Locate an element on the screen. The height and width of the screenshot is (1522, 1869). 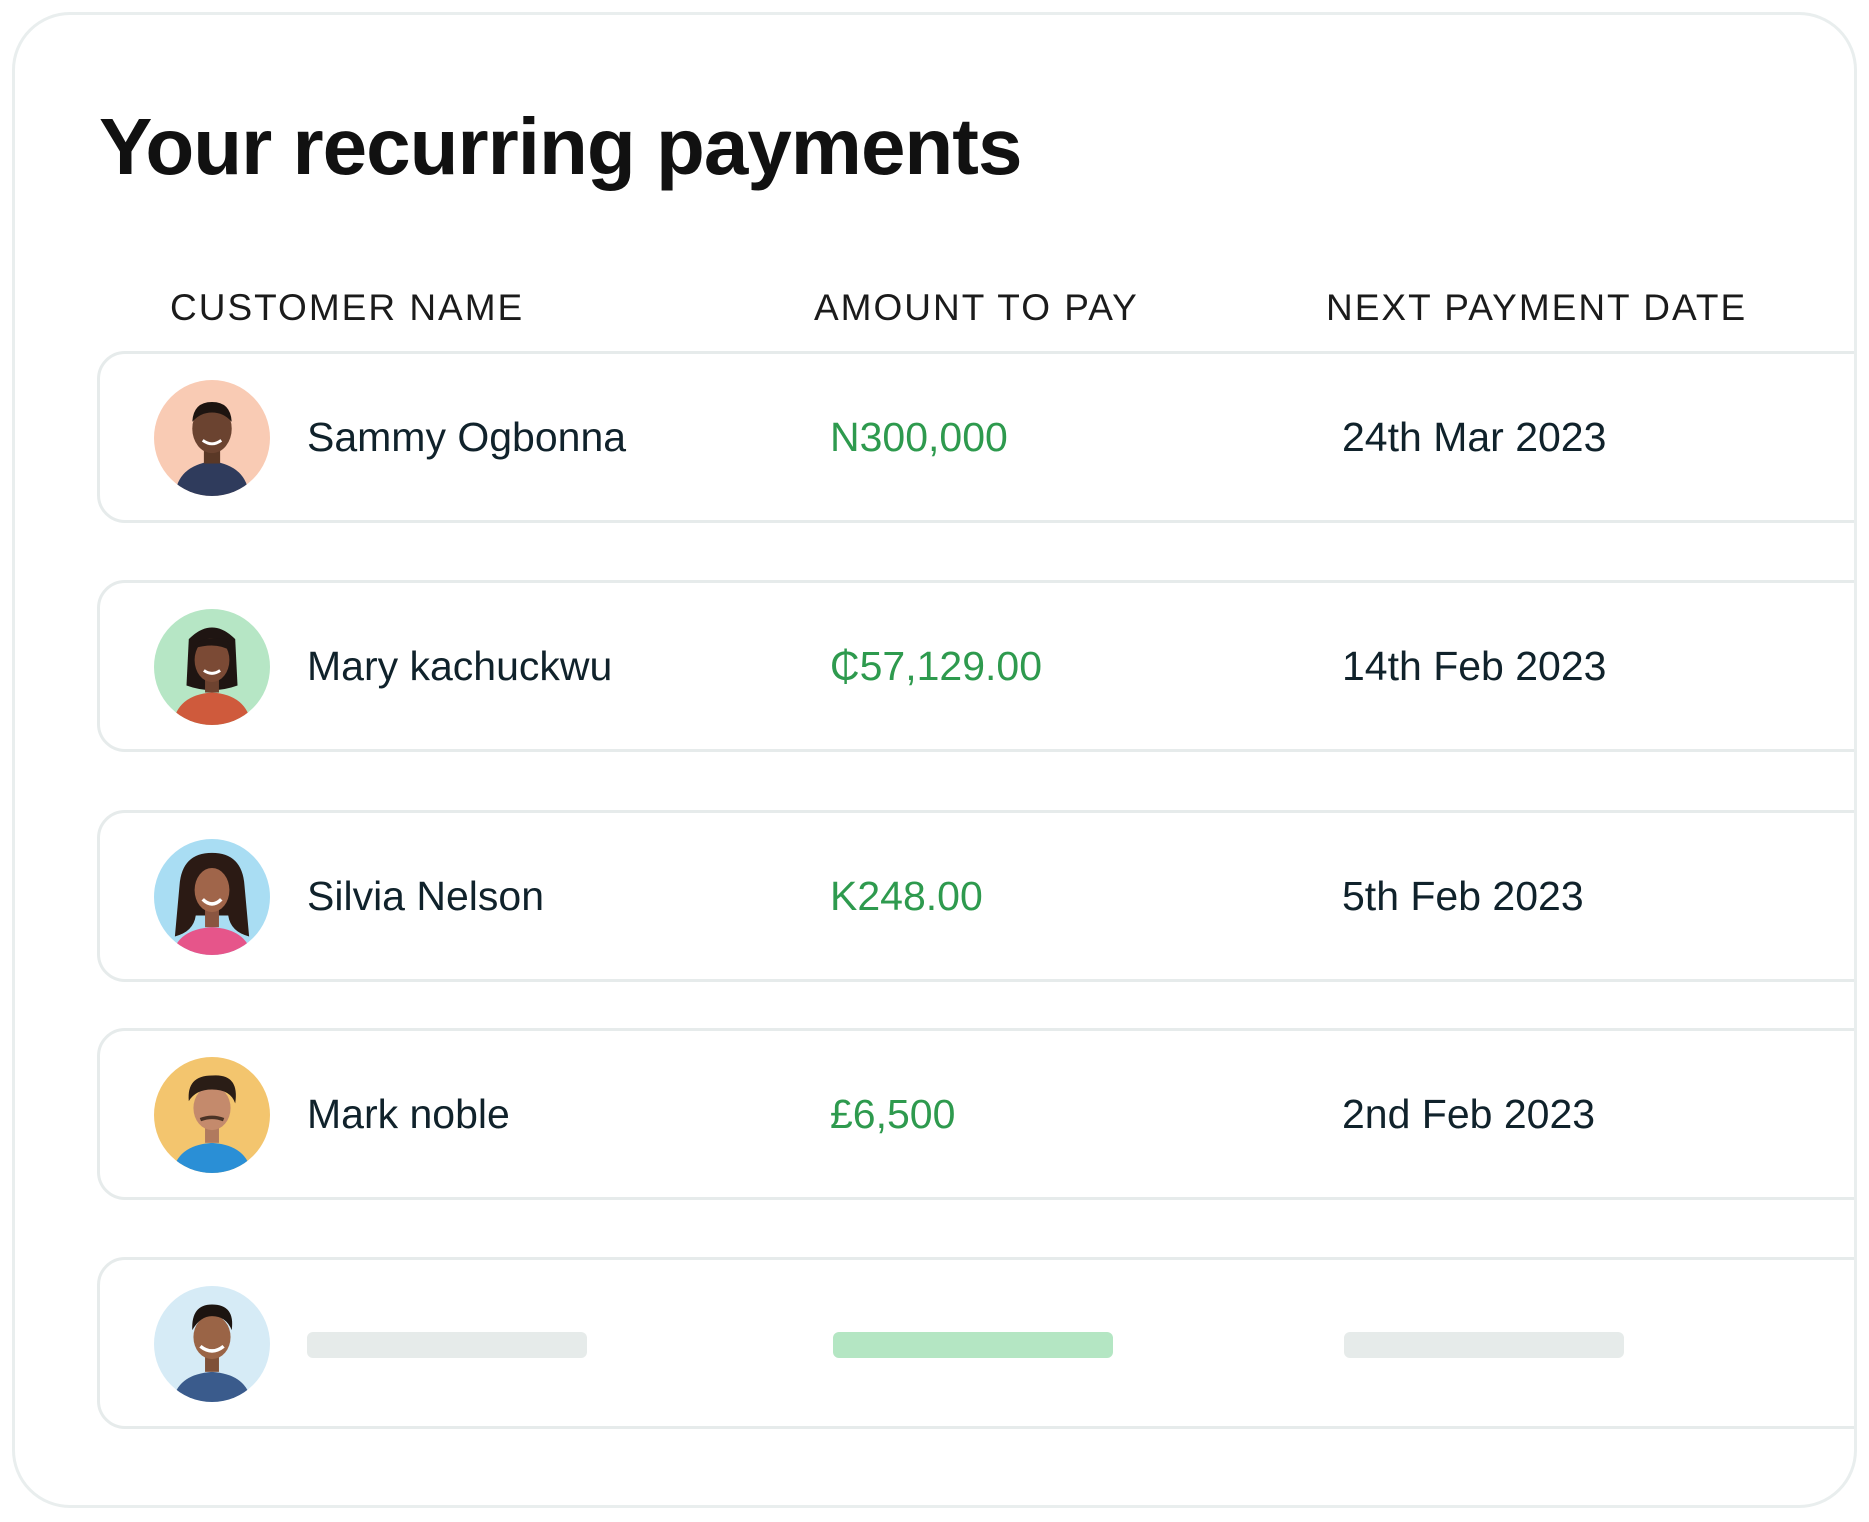
customer-name: Sammy Ogbonna is located at coordinates (467, 436).